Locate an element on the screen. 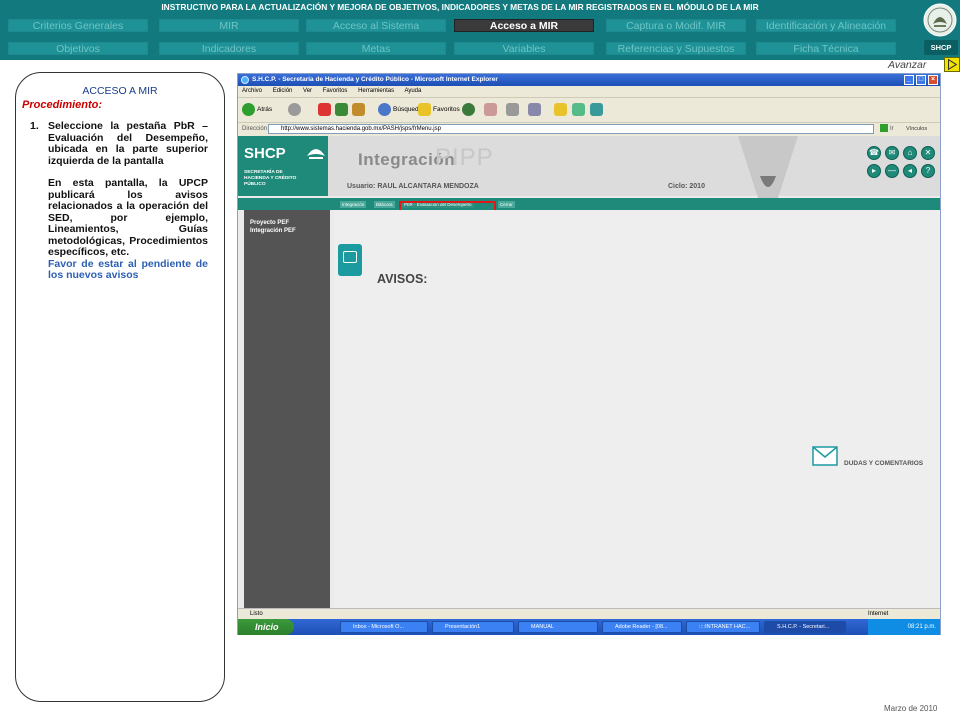 The width and height of the screenshot is (960, 720). forward-button is located at coordinates (295, 109).